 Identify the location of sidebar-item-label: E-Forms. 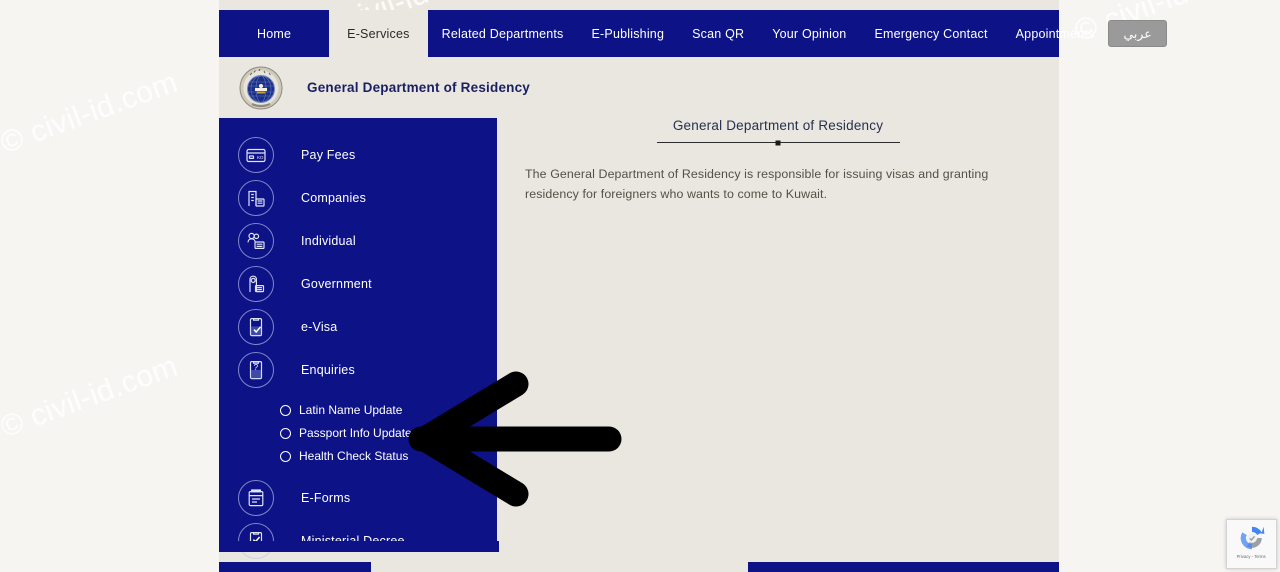
(326, 498).